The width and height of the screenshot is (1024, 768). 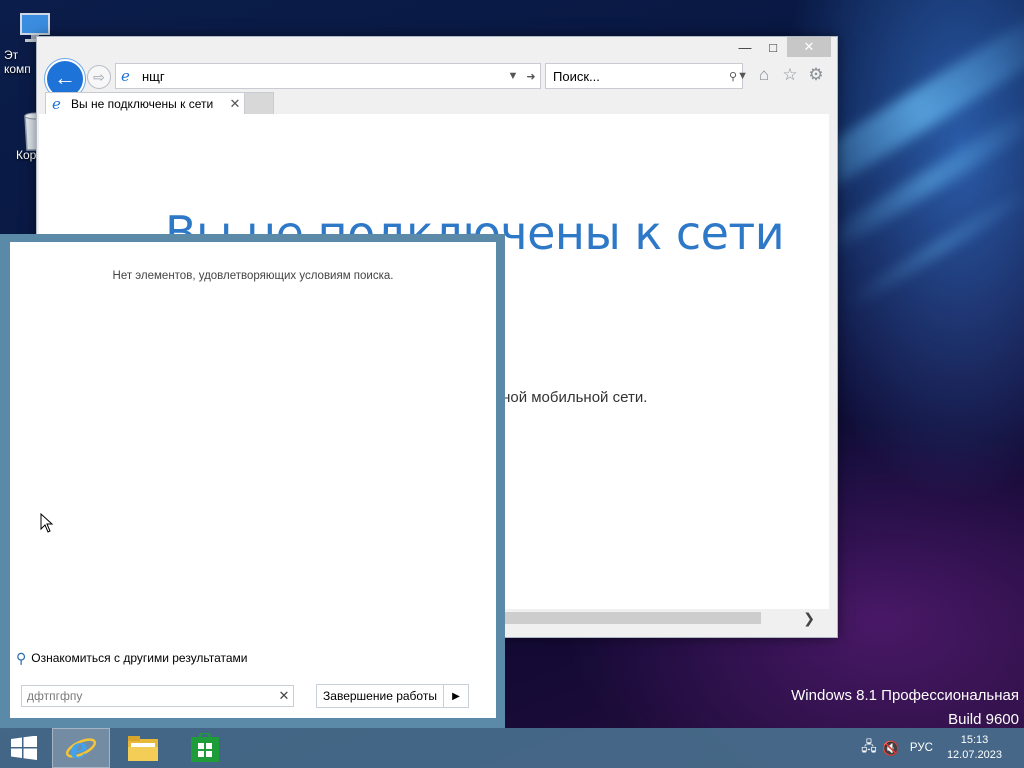 I want to click on clock-time: 15:13, so click(x=974, y=740).